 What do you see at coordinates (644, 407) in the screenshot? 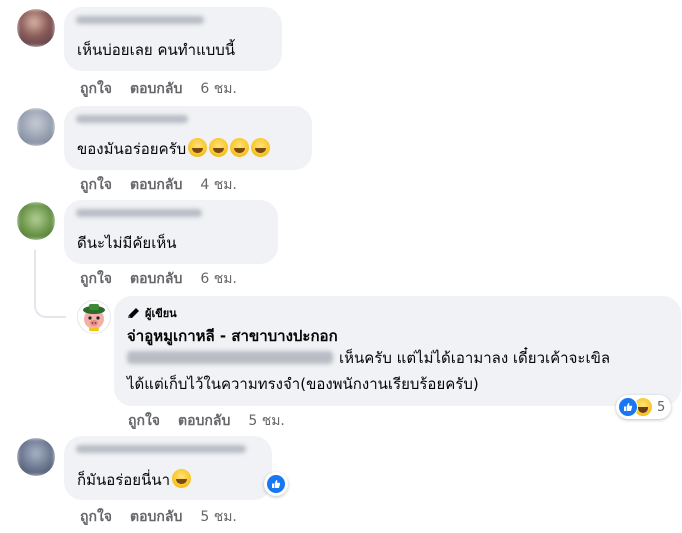
I see `reaction-summary: 5` at bounding box center [644, 407].